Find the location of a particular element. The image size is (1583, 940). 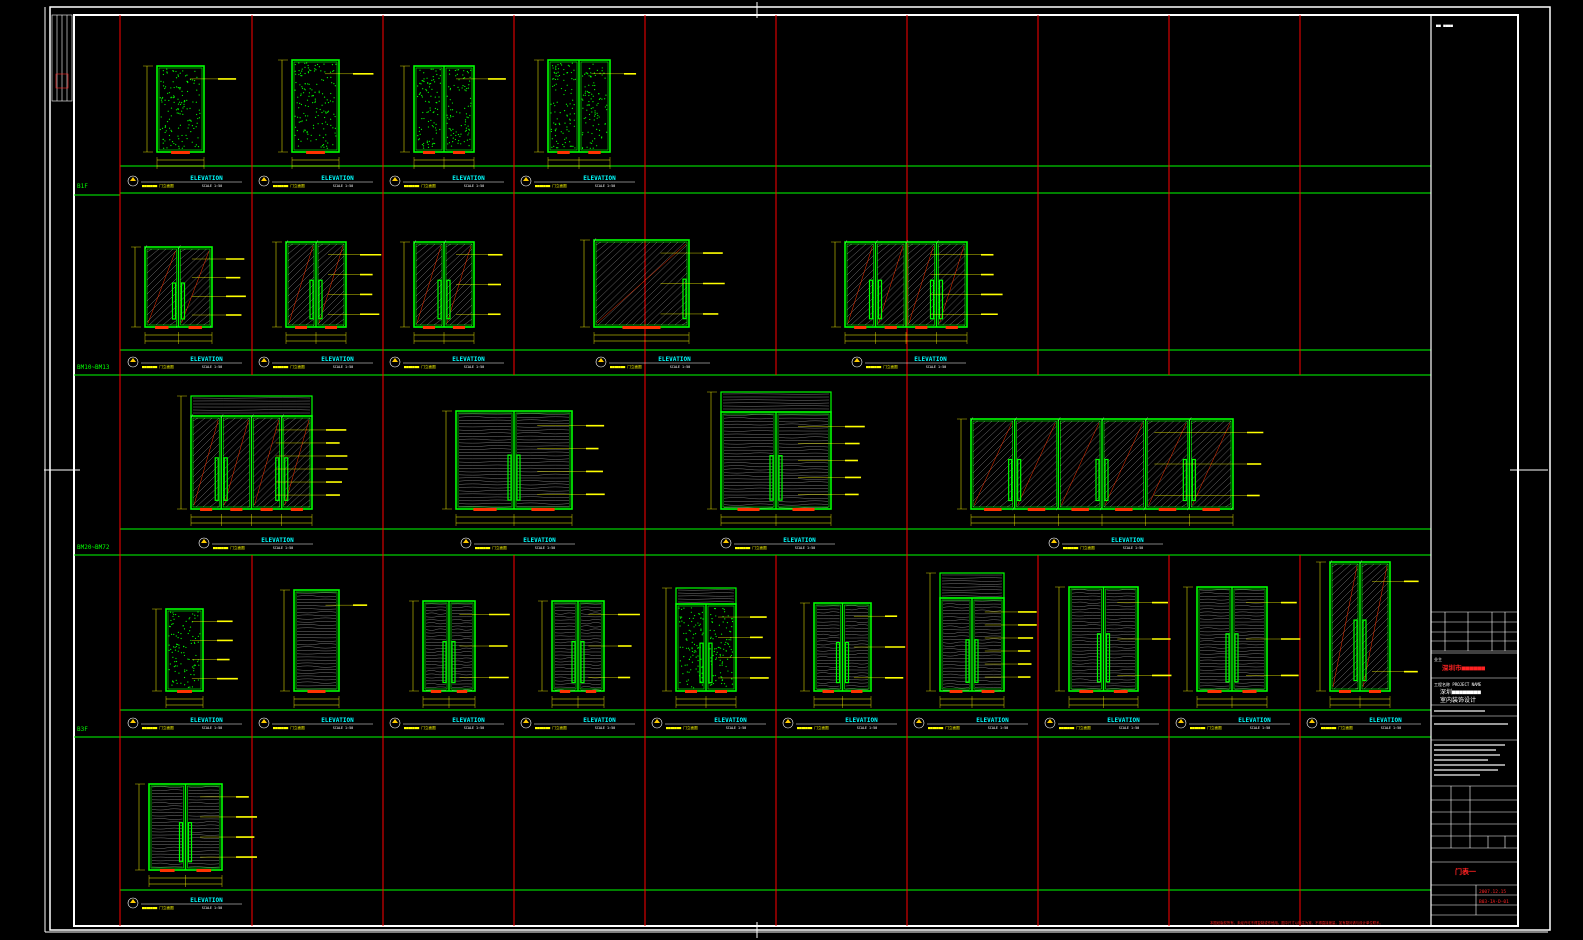

row-label-3: BM20~BM72 is located at coordinates (93, 547).